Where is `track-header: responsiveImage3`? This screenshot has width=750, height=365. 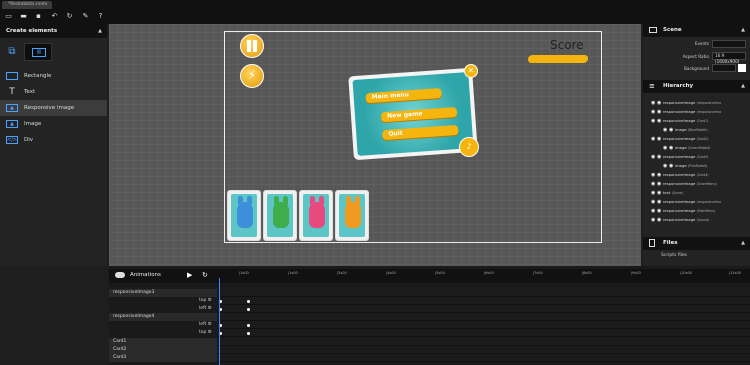 track-header: responsiveImage3 is located at coordinates (429, 293).